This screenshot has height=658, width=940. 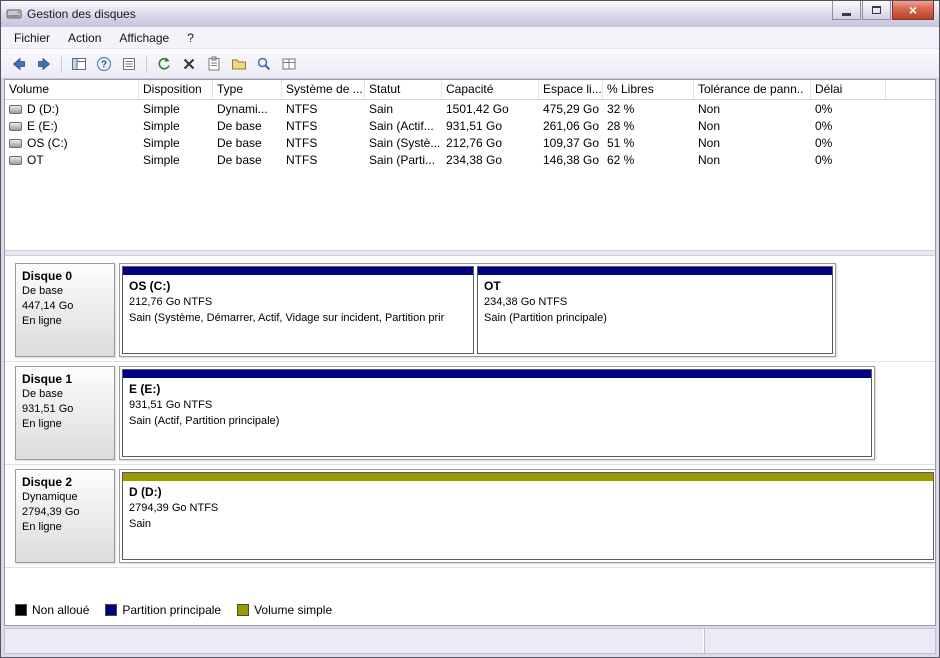 I want to click on disk2-header: Disque 2 Dynamique 2794,39 Go En ligne, so click(x=65, y=516).